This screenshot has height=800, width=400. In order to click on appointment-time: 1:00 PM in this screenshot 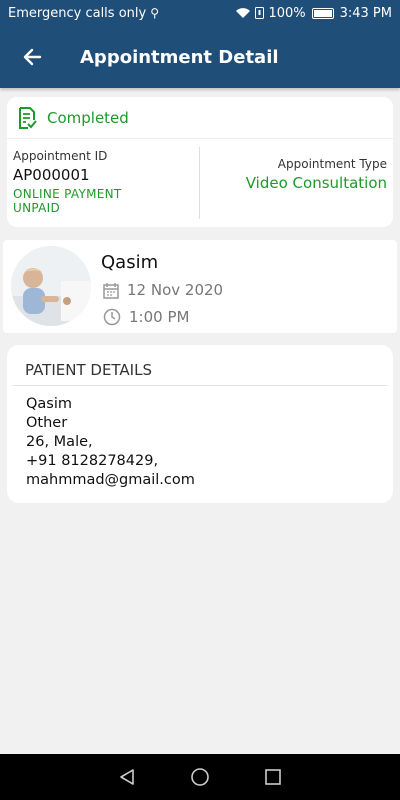, I will do `click(159, 317)`.